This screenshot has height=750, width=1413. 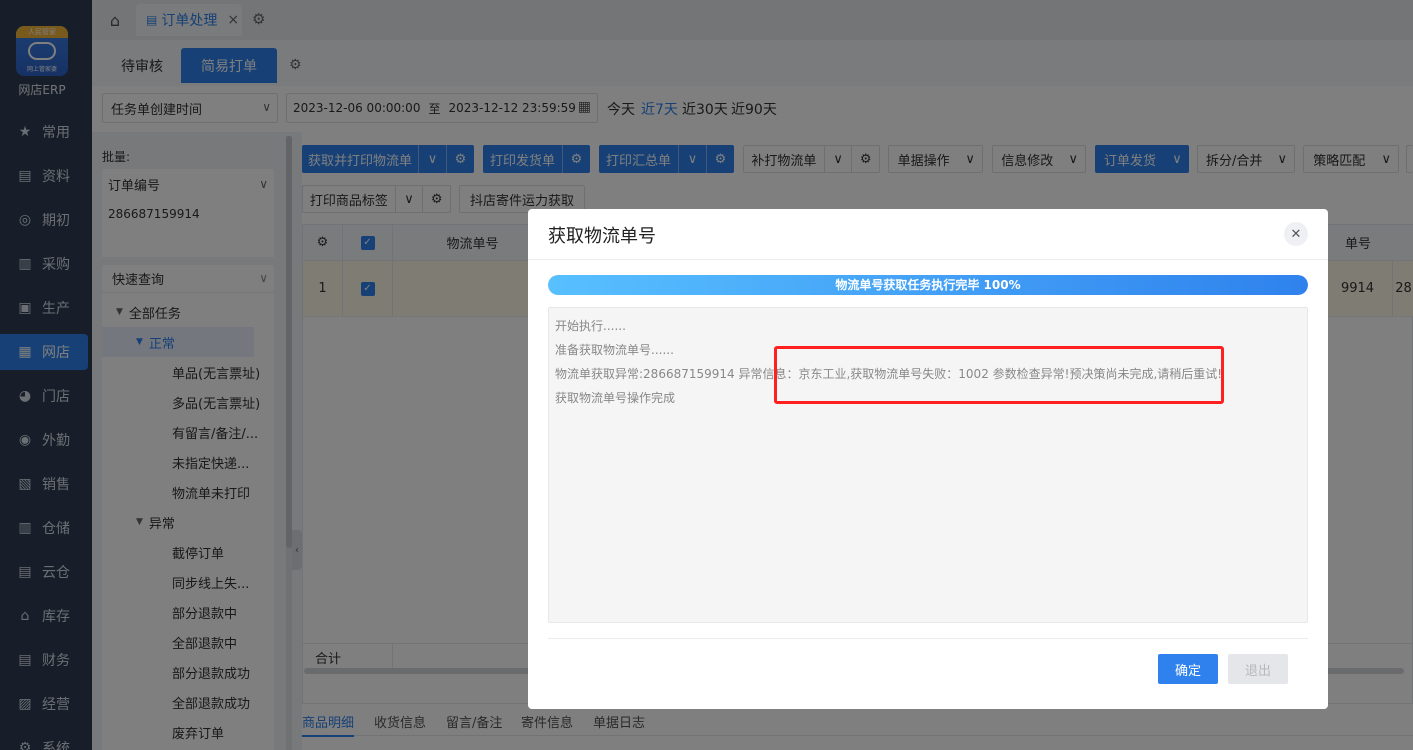 I want to click on progress-bar: 物流单号获取任务执行完毕 100%, so click(x=928, y=285).